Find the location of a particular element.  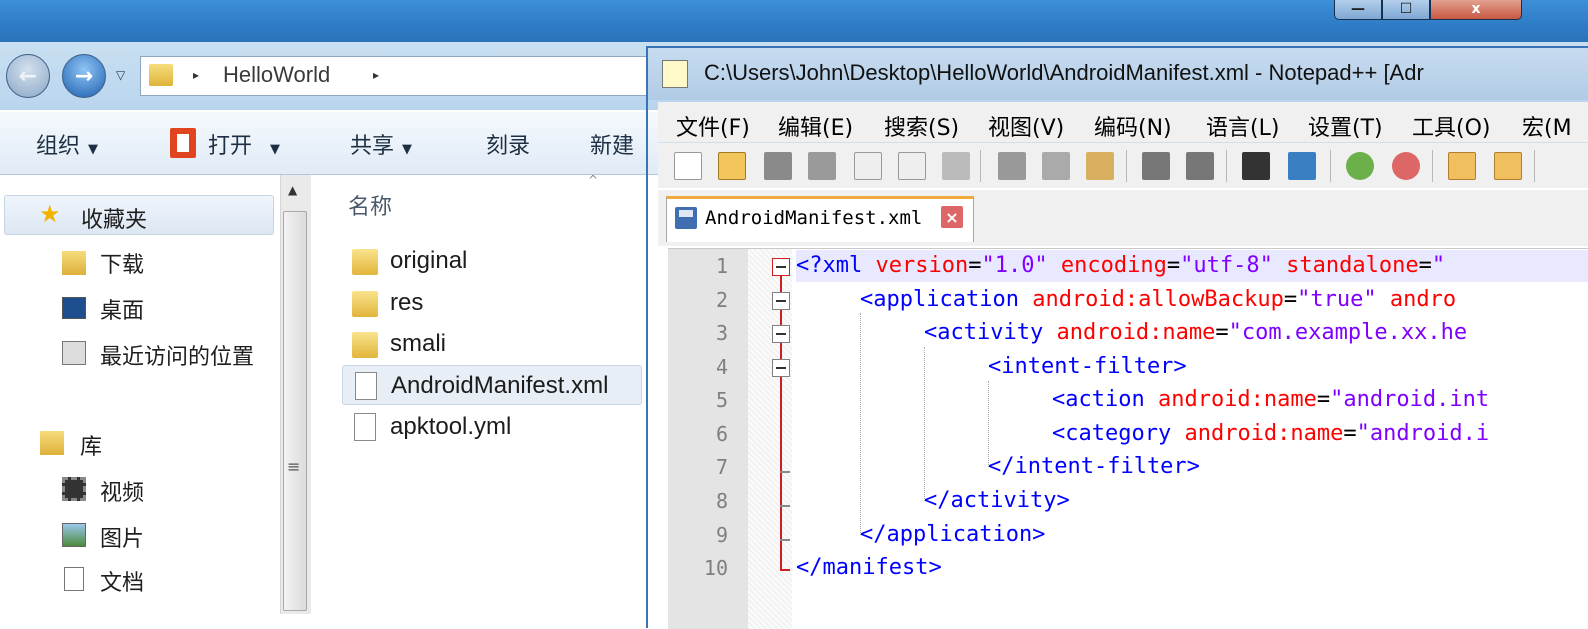

organize-button: 组织 ▼ is located at coordinates (67, 144).